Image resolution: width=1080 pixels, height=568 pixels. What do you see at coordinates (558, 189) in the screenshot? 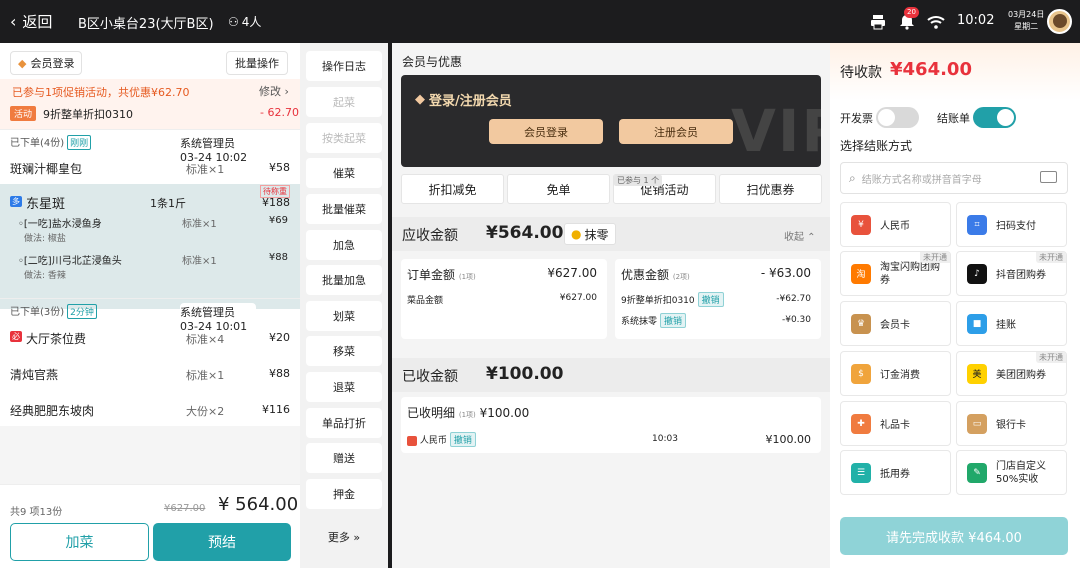
I see `tab-free: 免单` at bounding box center [558, 189].